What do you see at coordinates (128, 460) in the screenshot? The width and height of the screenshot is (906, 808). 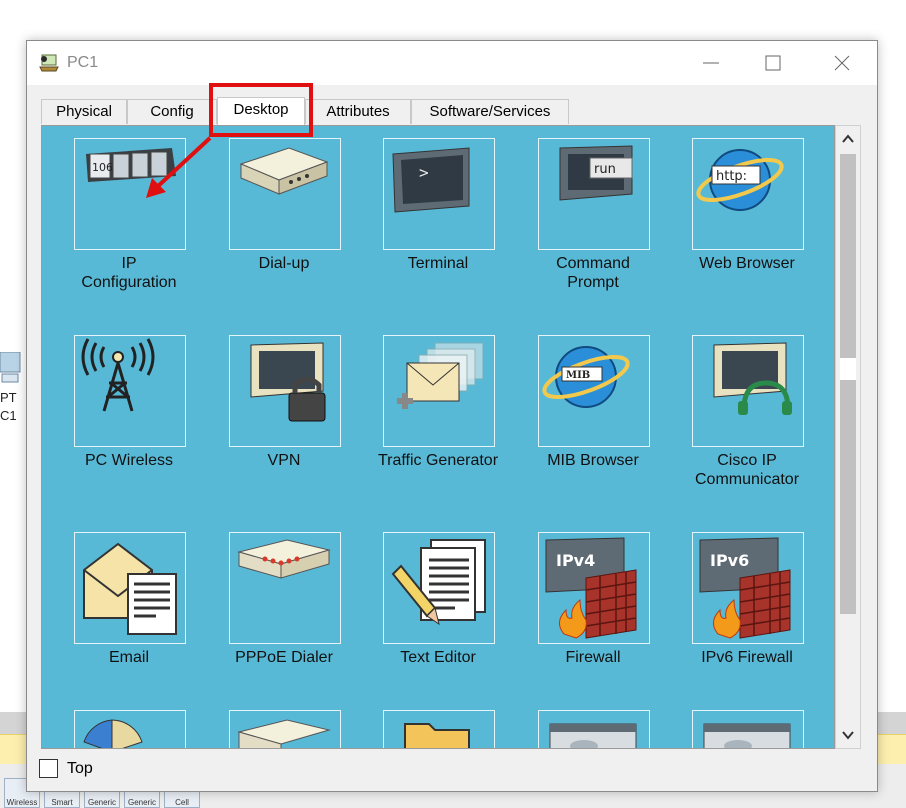 I see `app-label-pc-wireless: PC Wireless` at bounding box center [128, 460].